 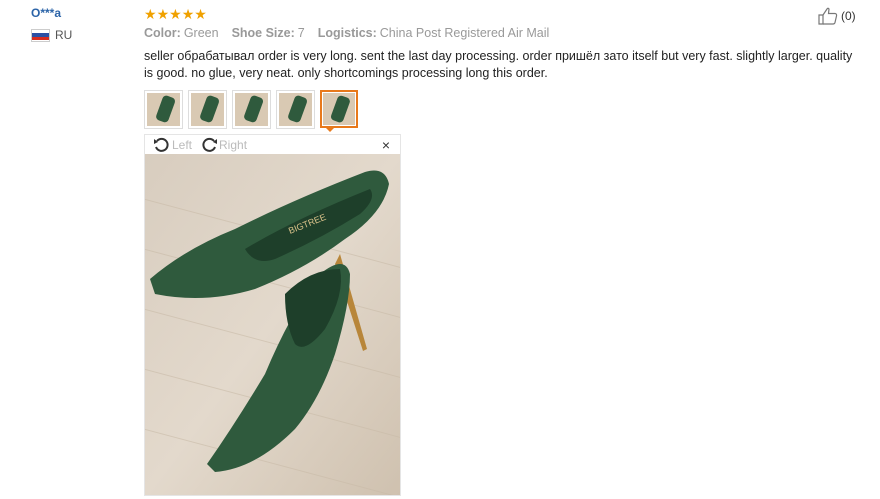 I want to click on attribute-color: Color: Green, so click(x=181, y=33).